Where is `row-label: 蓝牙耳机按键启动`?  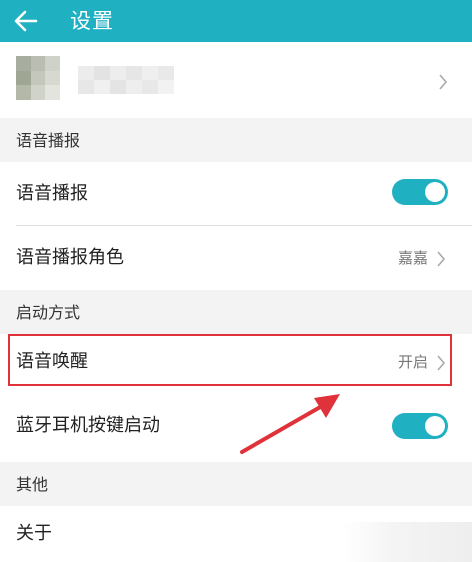
row-label: 蓝牙耳机按键启动 is located at coordinates (88, 425).